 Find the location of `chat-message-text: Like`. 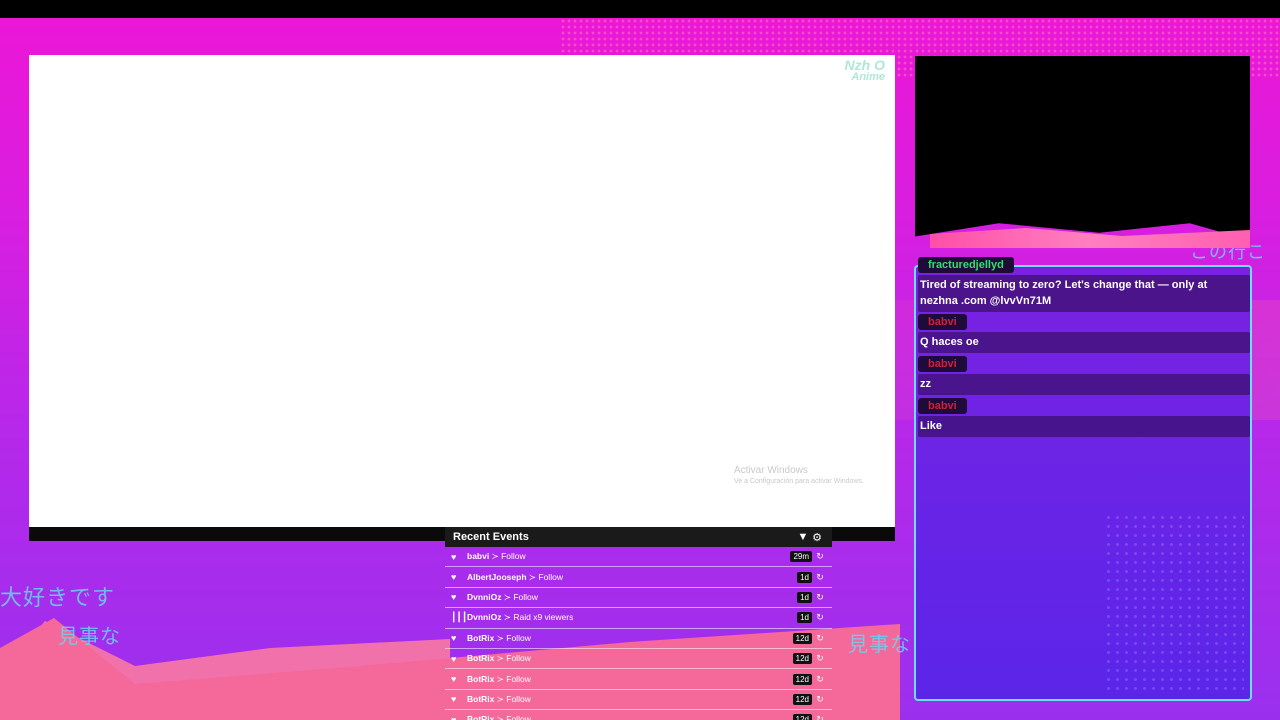

chat-message-text: Like is located at coordinates (1084, 426).